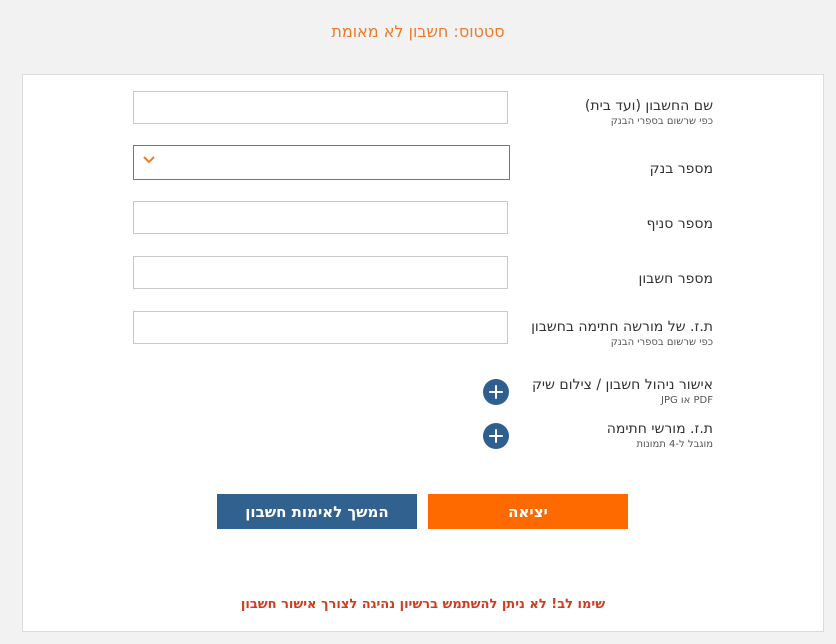 The height and width of the screenshot is (644, 836). I want to click on bank-number-label: מספר בנק, so click(681, 169).